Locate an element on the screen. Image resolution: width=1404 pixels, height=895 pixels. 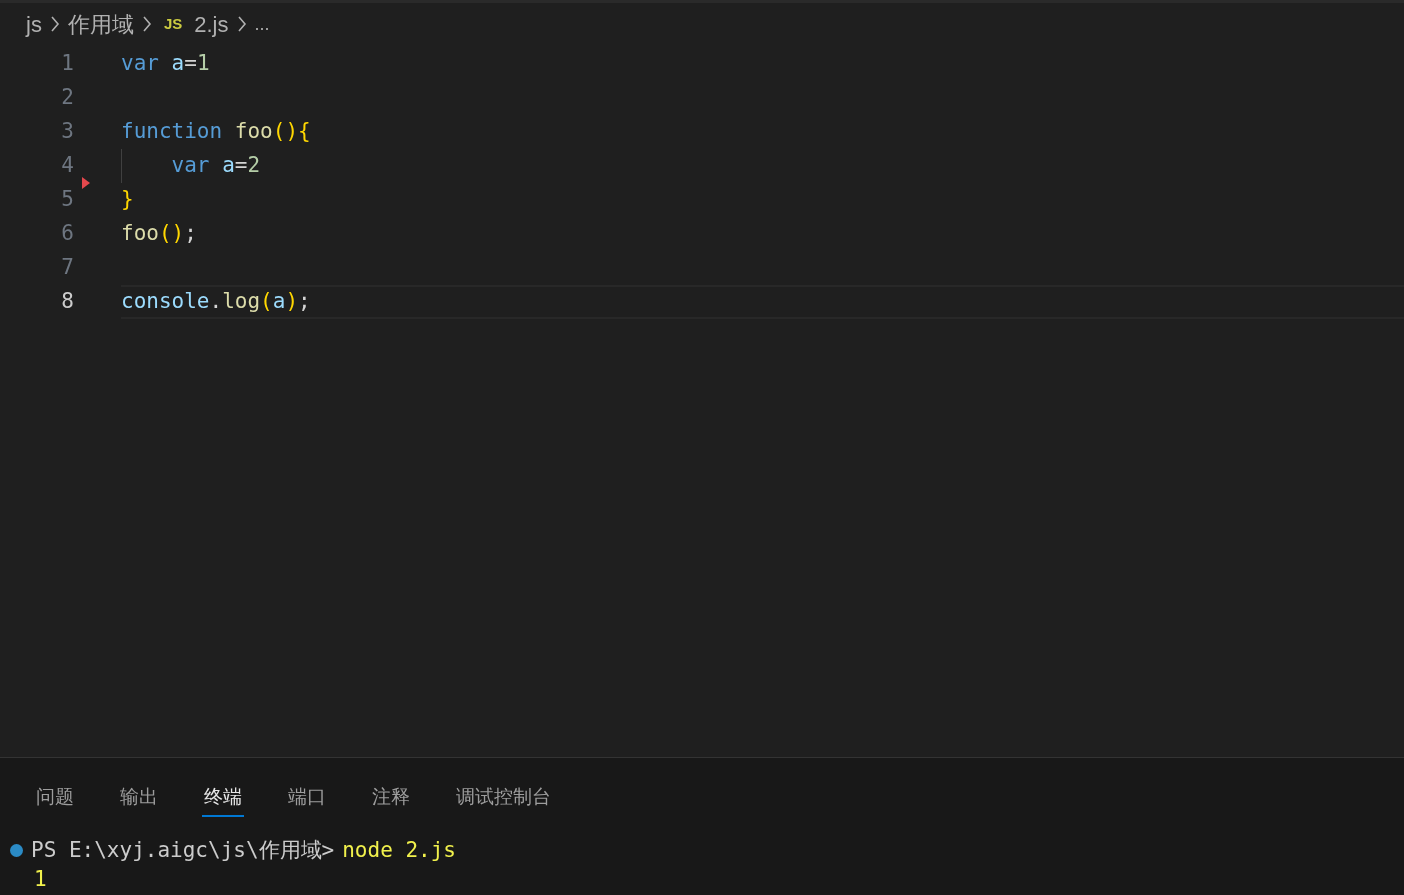
breadcrumb-item: js is located at coordinates (34, 24).